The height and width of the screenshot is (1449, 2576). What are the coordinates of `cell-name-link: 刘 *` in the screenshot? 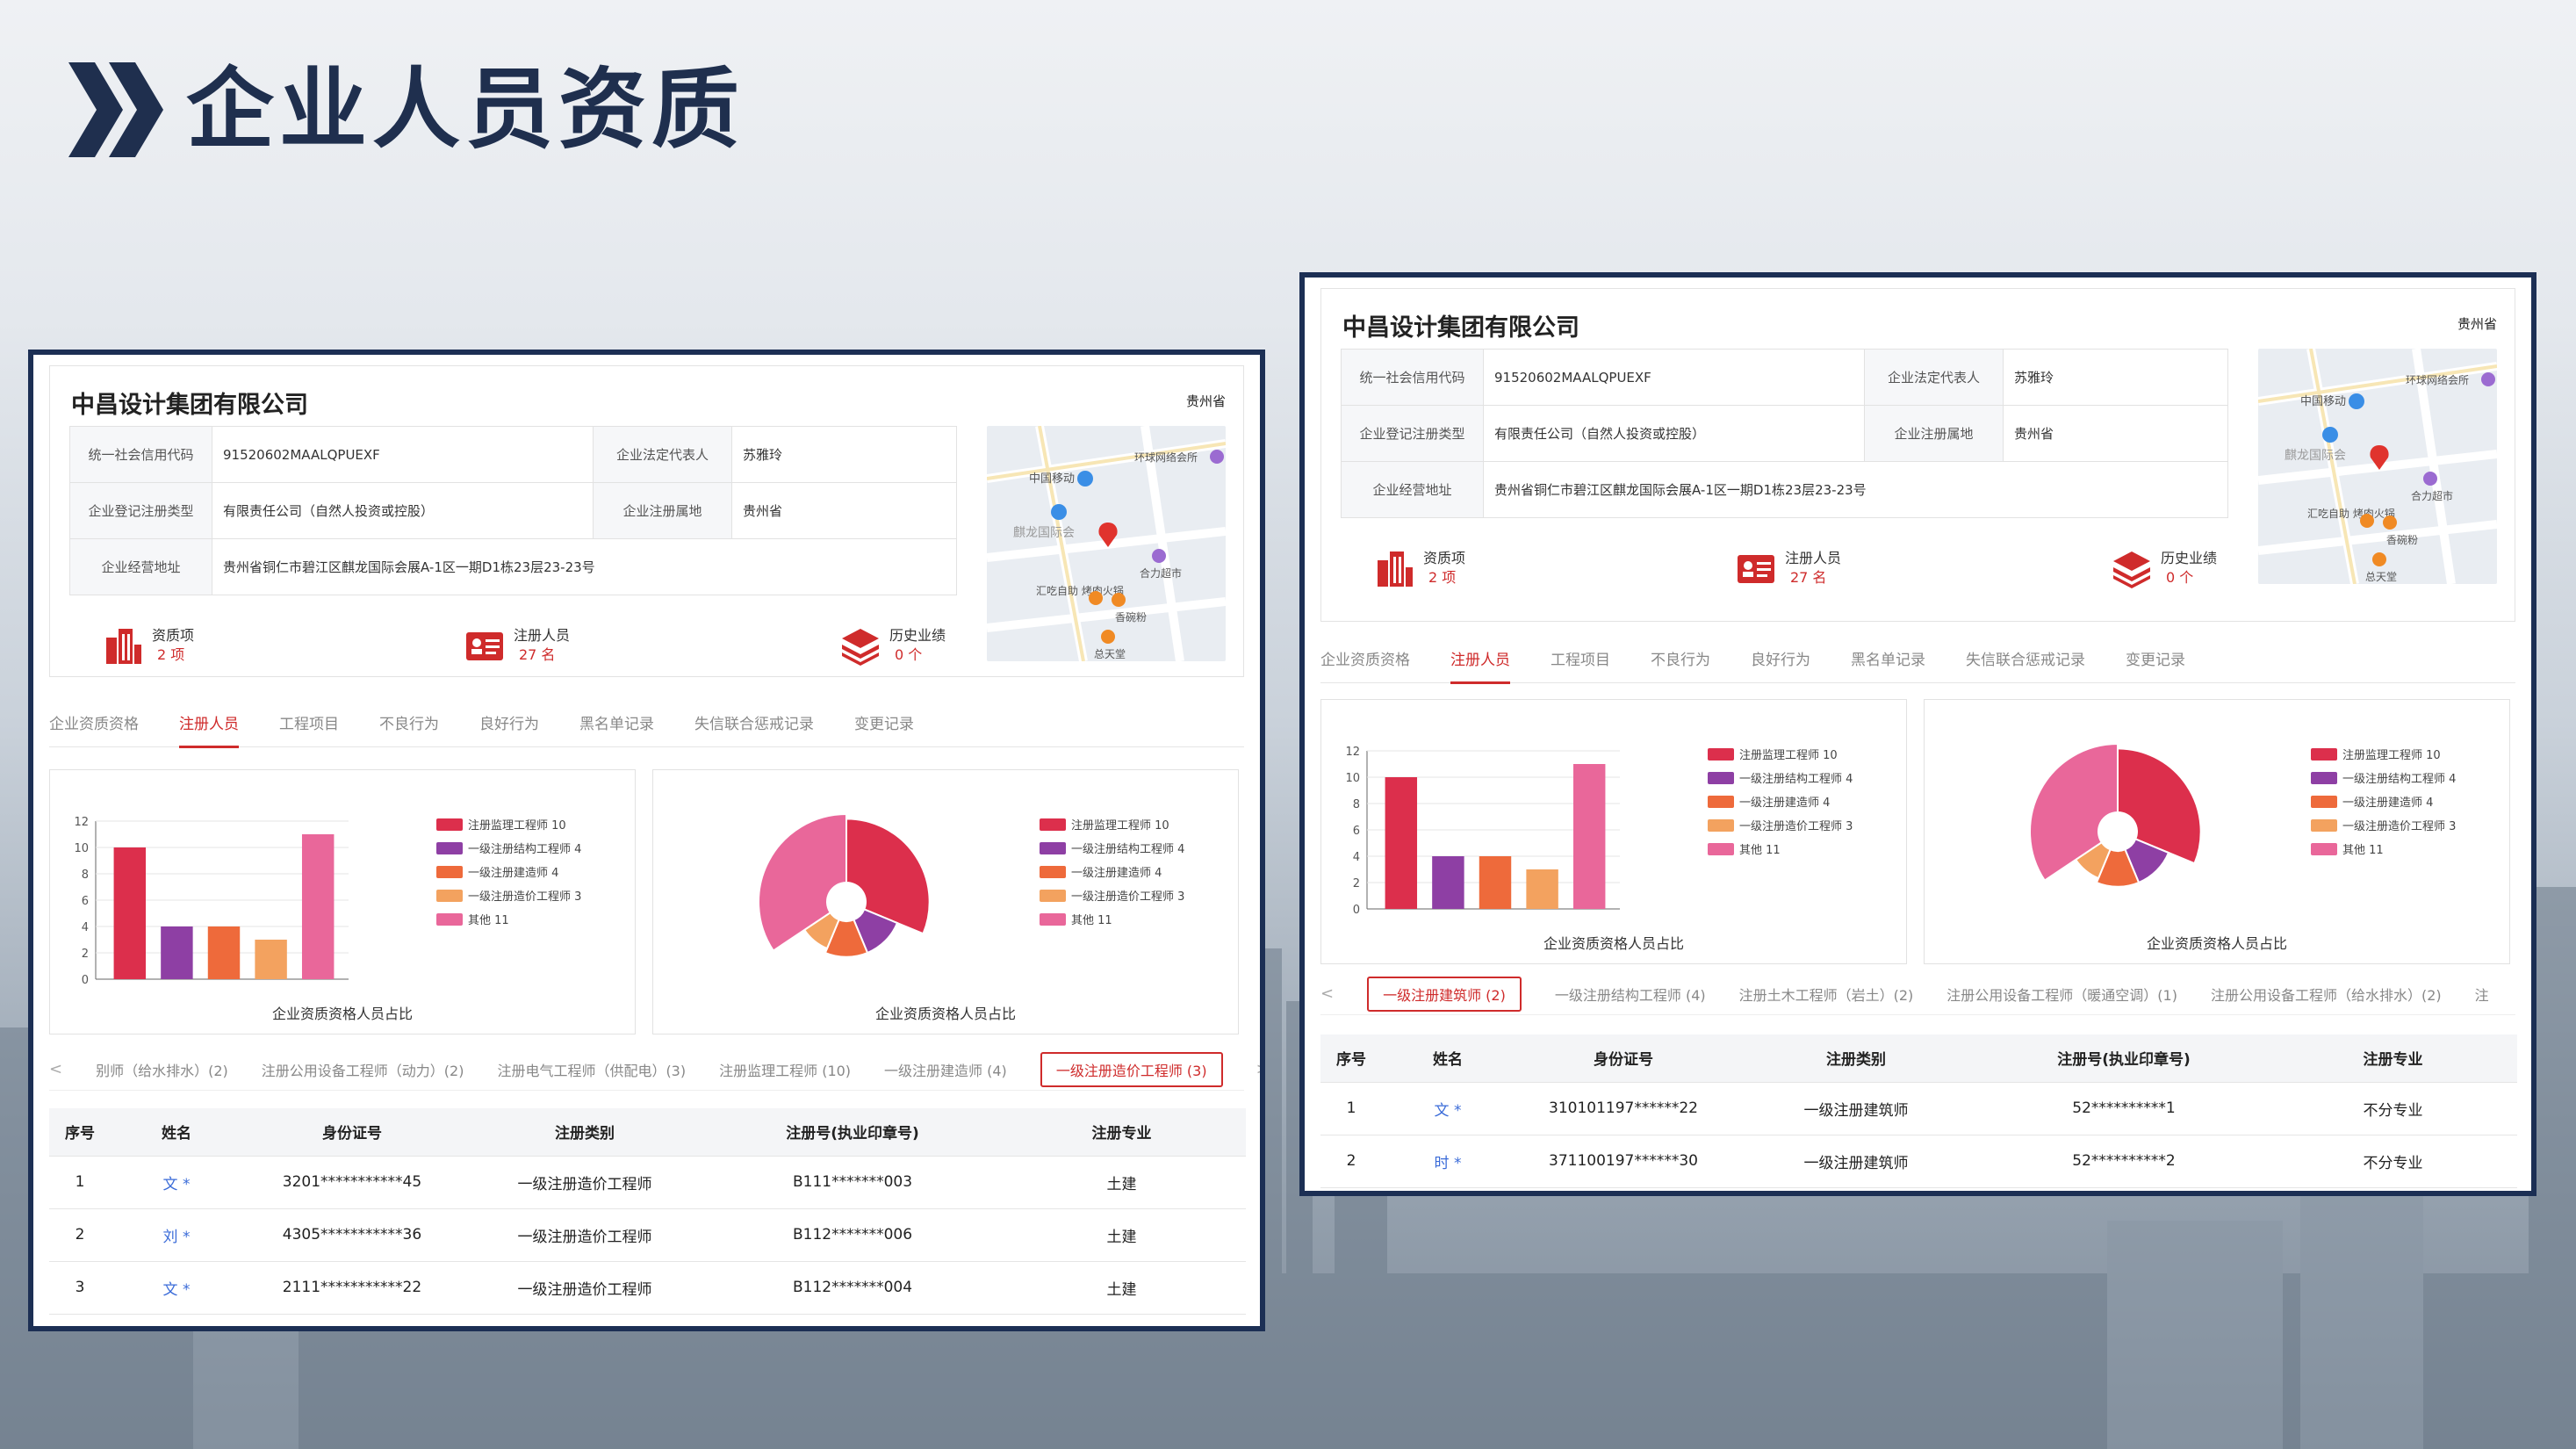 It's located at (176, 1235).